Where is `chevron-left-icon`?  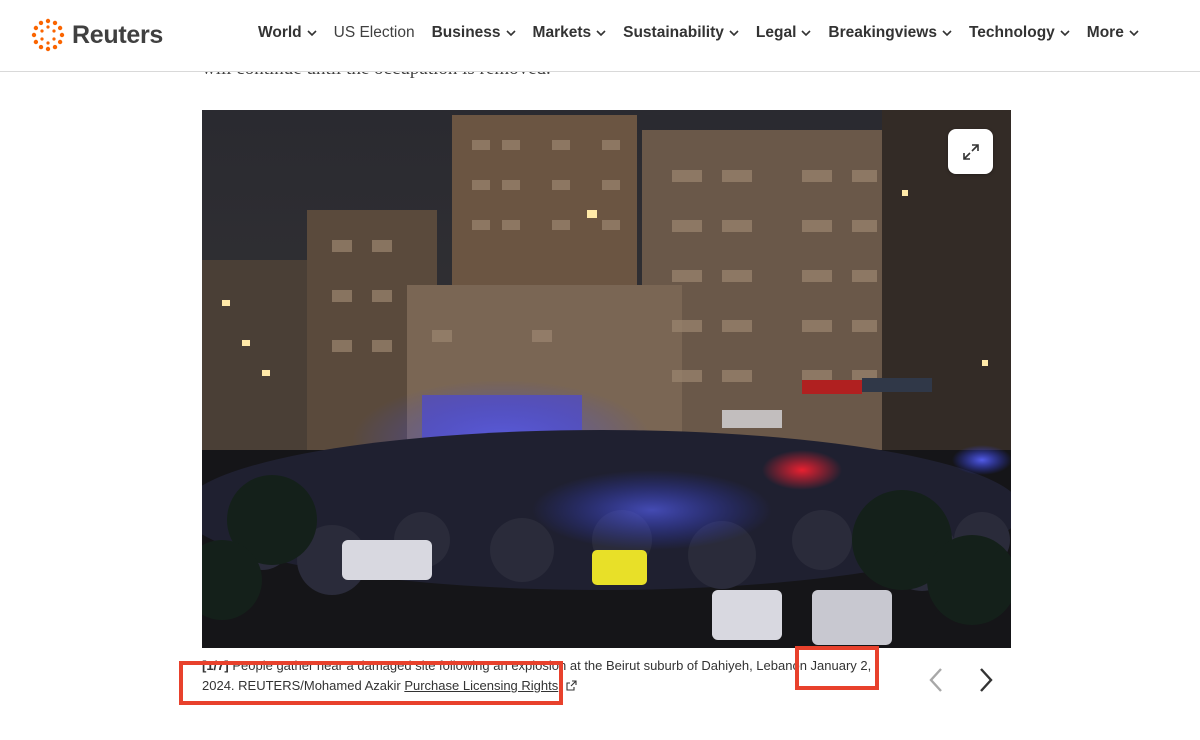 chevron-left-icon is located at coordinates (935, 680).